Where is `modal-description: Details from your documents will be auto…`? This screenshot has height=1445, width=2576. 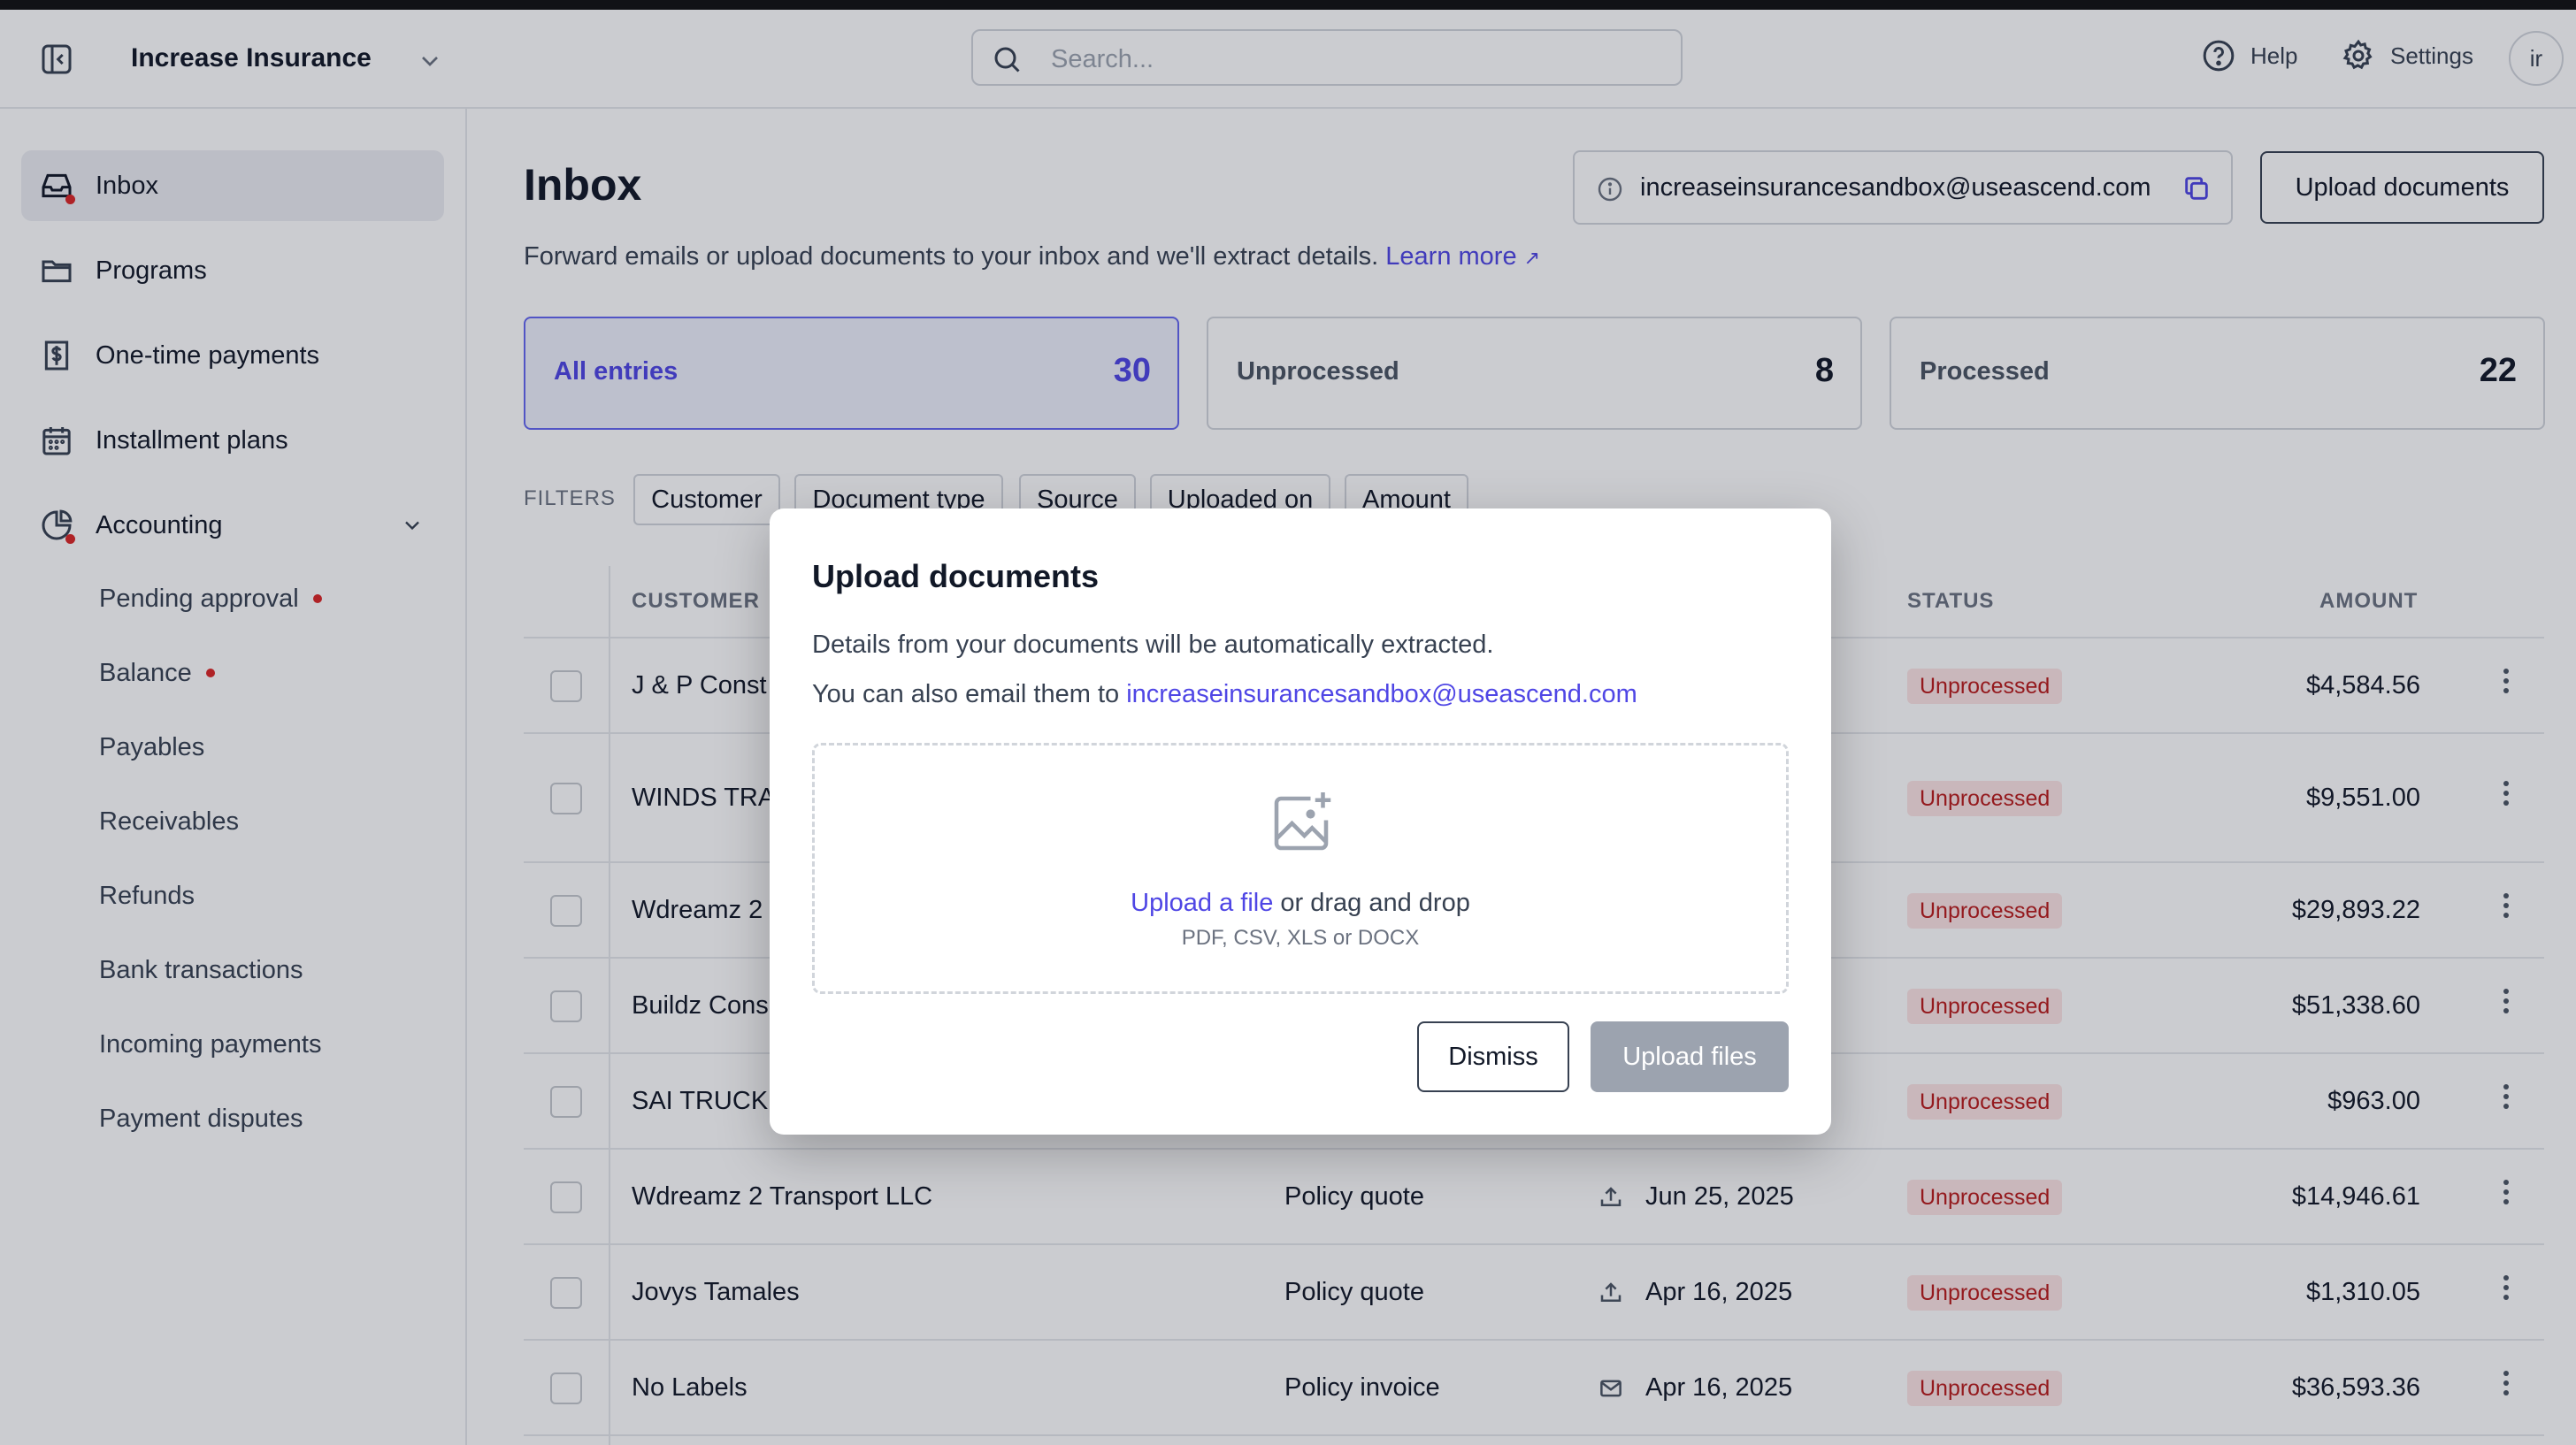
modal-description: Details from your documents will be auto… is located at coordinates (1153, 645).